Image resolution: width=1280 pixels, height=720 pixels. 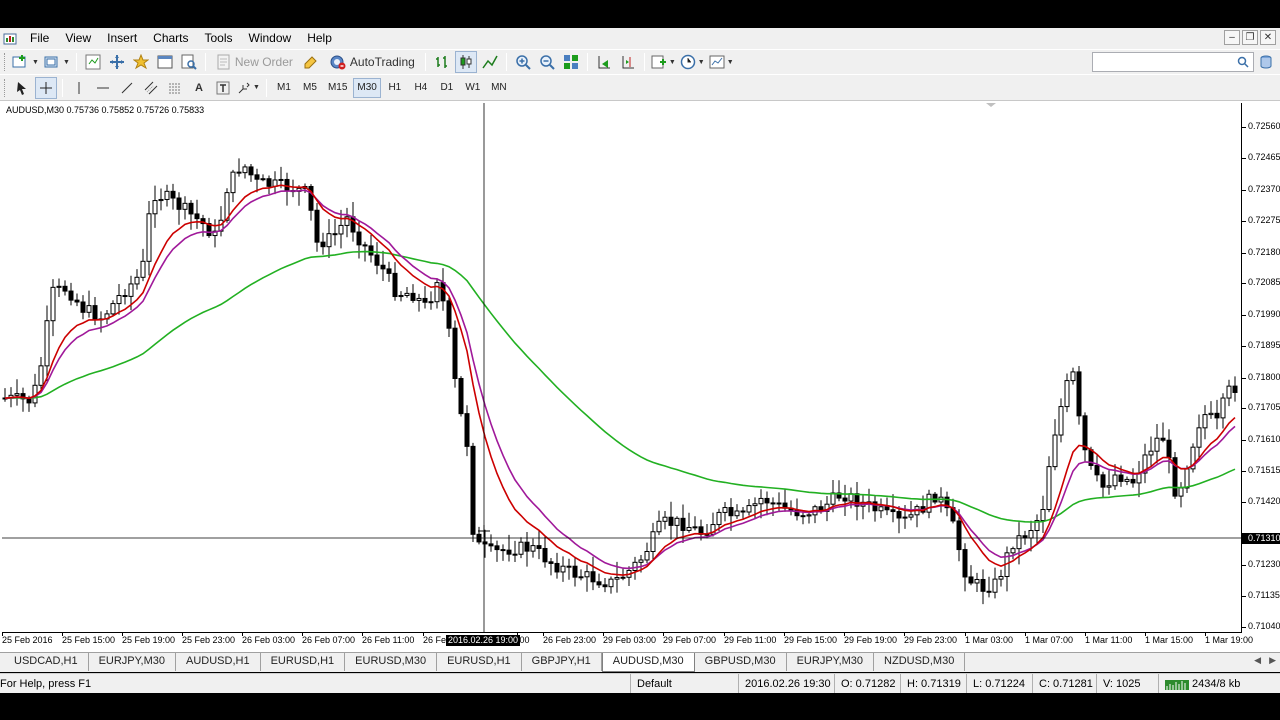 What do you see at coordinates (189, 62) in the screenshot?
I see `strategy-tester-button` at bounding box center [189, 62].